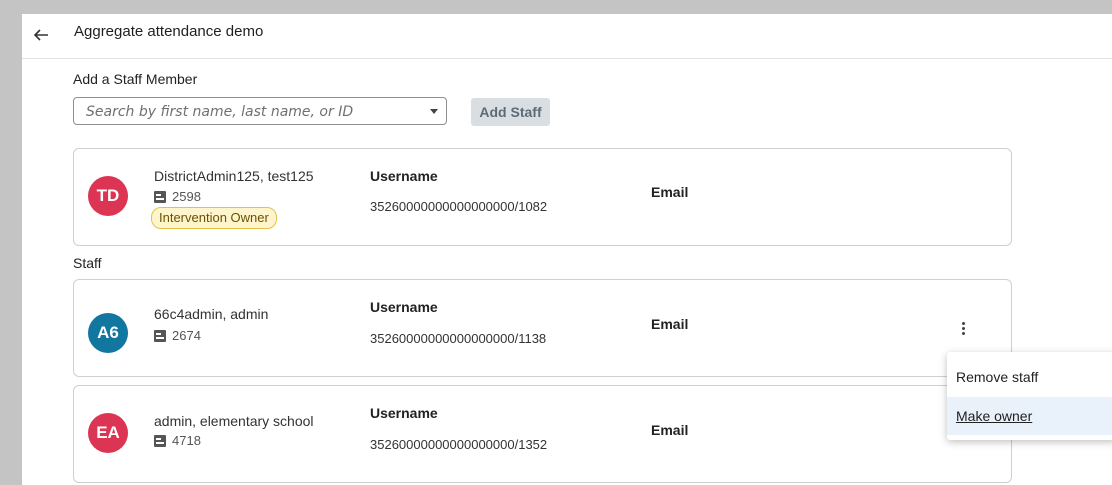 The height and width of the screenshot is (485, 1112). Describe the element at coordinates (994, 416) in the screenshot. I see `menu-item-label: Make owner` at that location.